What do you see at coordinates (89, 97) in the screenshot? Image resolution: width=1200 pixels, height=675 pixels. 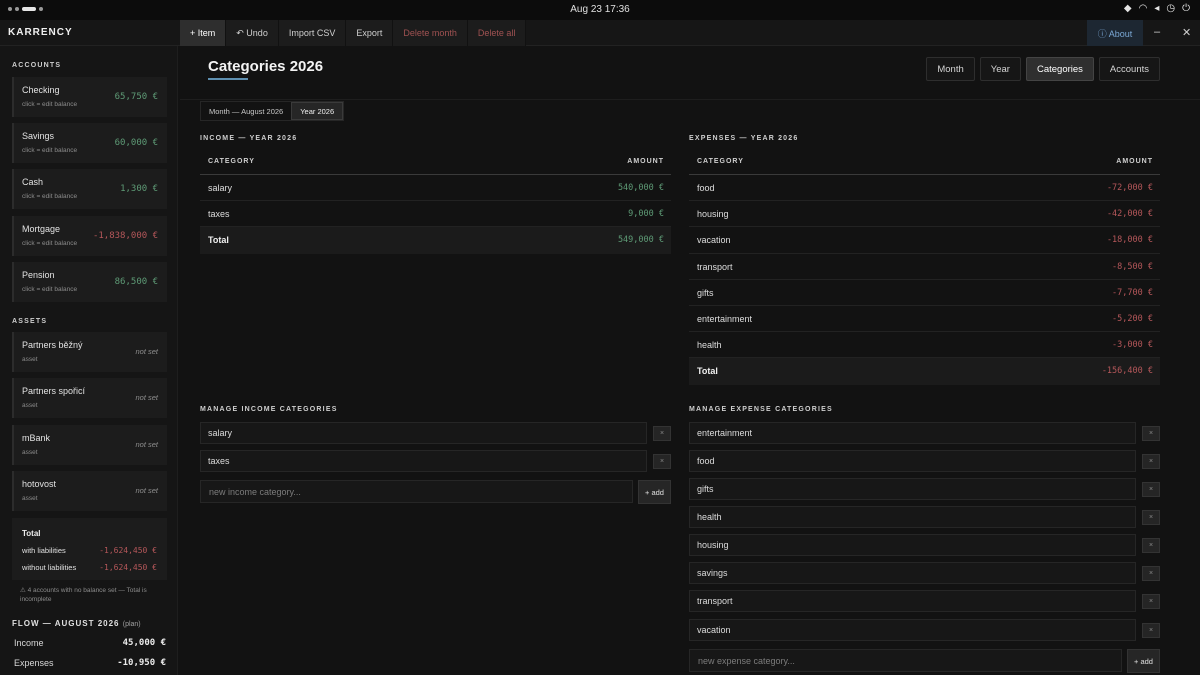 I see `account-card-checking: Checking click = edit balance 65,750 €` at bounding box center [89, 97].